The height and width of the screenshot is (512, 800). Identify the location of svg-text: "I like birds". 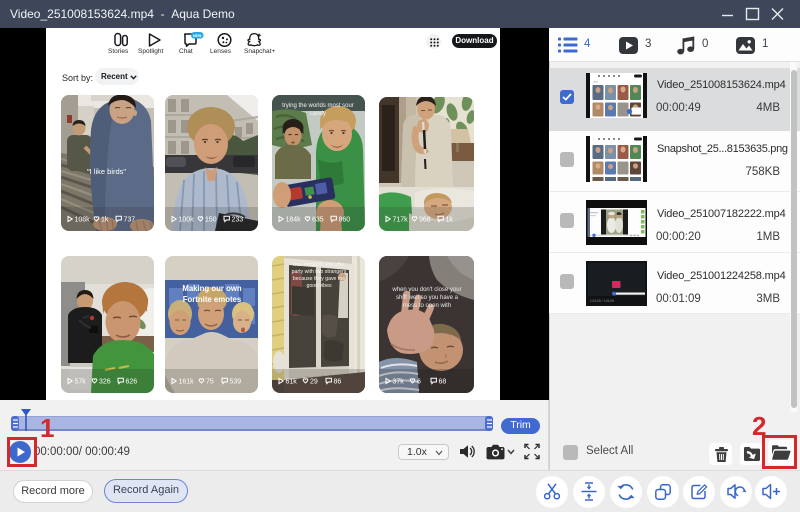
(106, 171).